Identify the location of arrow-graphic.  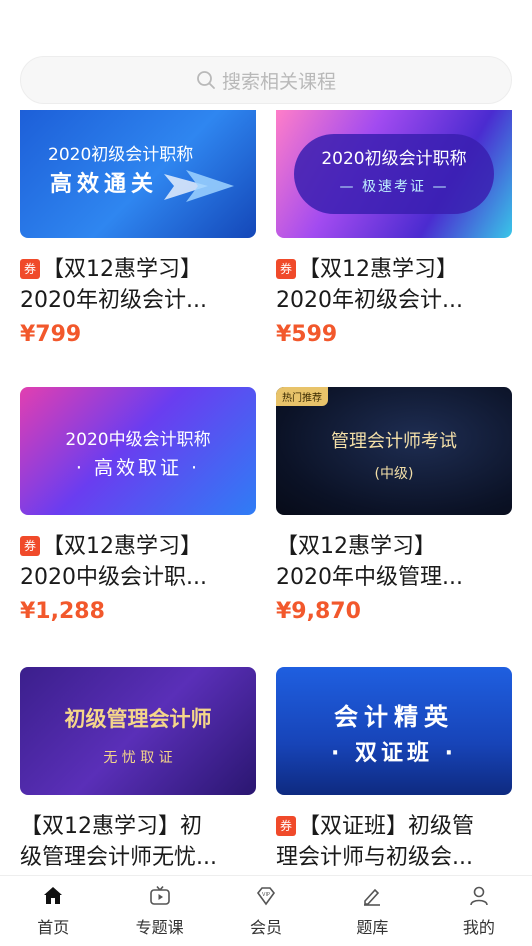
(199, 186).